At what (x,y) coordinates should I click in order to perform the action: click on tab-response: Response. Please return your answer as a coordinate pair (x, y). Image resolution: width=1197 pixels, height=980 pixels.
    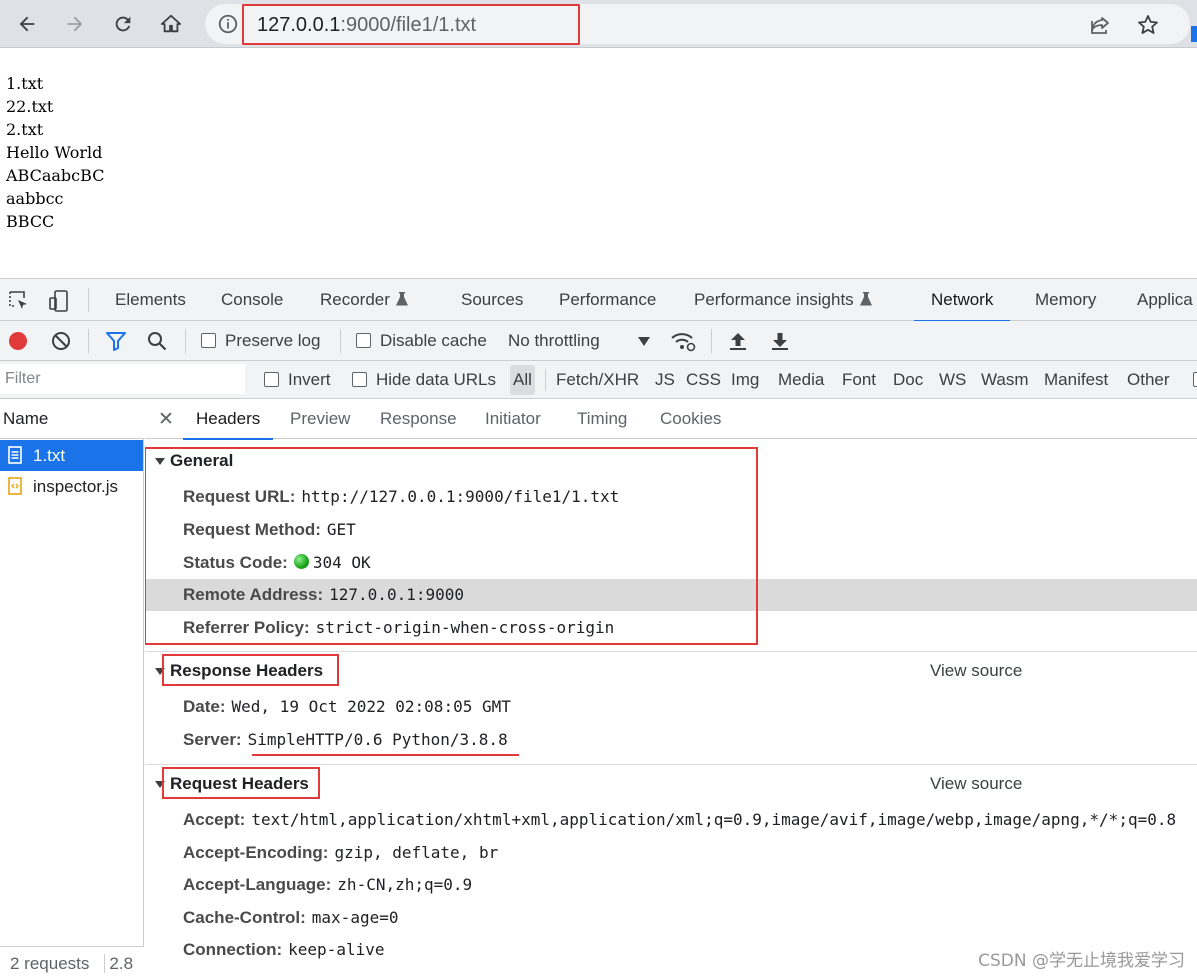
    Looking at the image, I should click on (418, 419).